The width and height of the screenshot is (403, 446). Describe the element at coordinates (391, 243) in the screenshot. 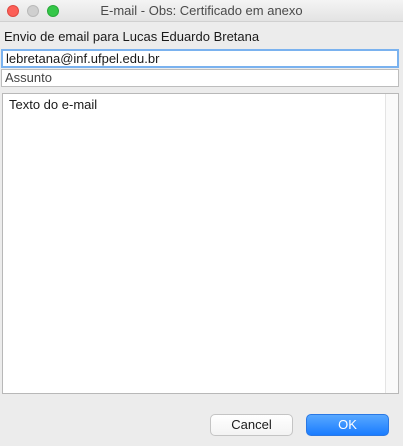

I see `body-scrollbar` at that location.